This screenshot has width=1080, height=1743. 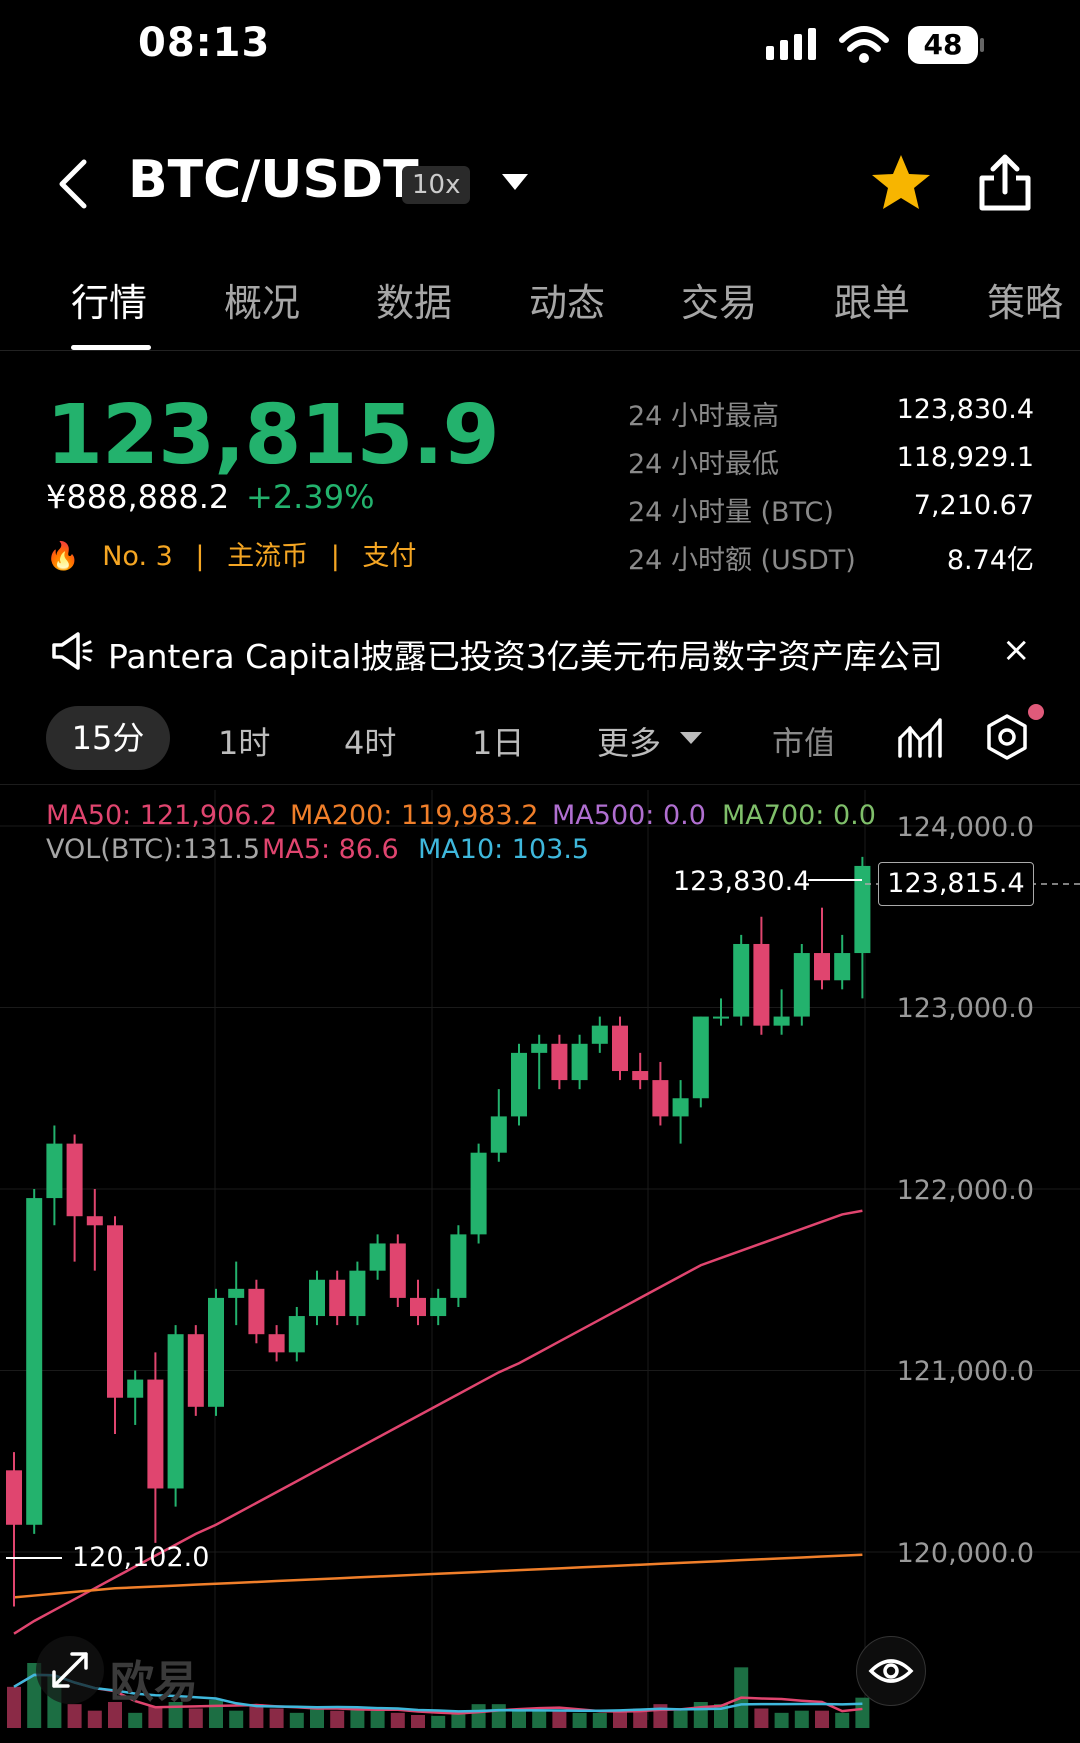 What do you see at coordinates (965, 827) in the screenshot?
I see `y-axis-label: 124,000.0` at bounding box center [965, 827].